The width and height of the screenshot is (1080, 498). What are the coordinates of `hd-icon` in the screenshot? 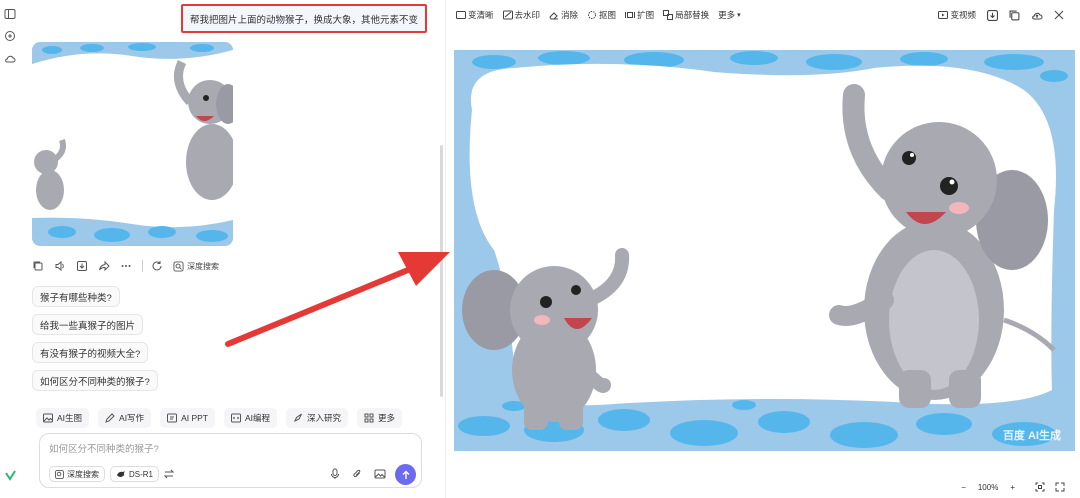 It's located at (461, 15).